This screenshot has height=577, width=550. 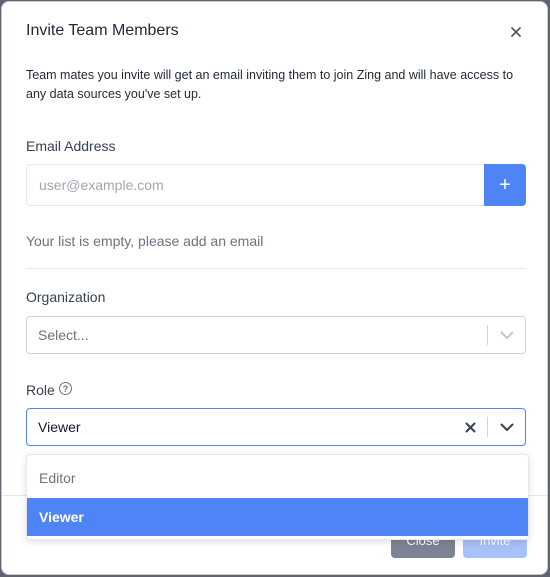 What do you see at coordinates (277, 478) in the screenshot?
I see `role-option-editor: Editor` at bounding box center [277, 478].